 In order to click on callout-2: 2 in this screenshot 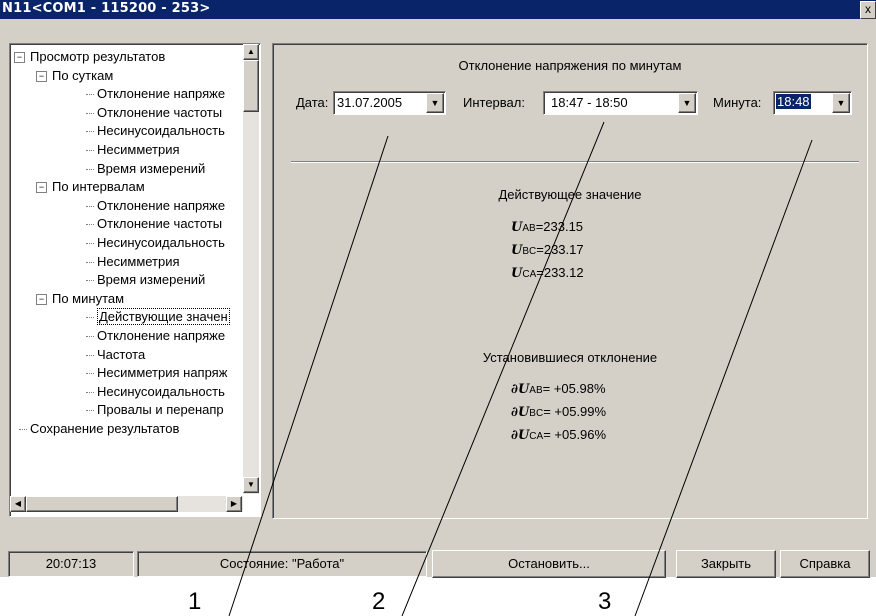, I will do `click(379, 601)`.